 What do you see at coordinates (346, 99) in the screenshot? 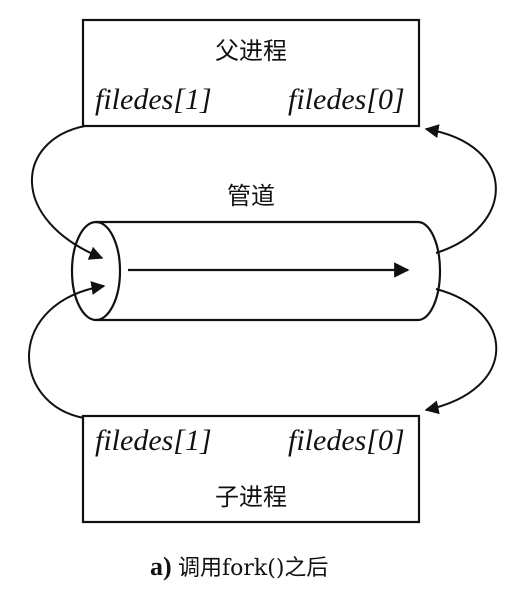
I see `parent-fd-read-label: filedes[0]` at bounding box center [346, 99].